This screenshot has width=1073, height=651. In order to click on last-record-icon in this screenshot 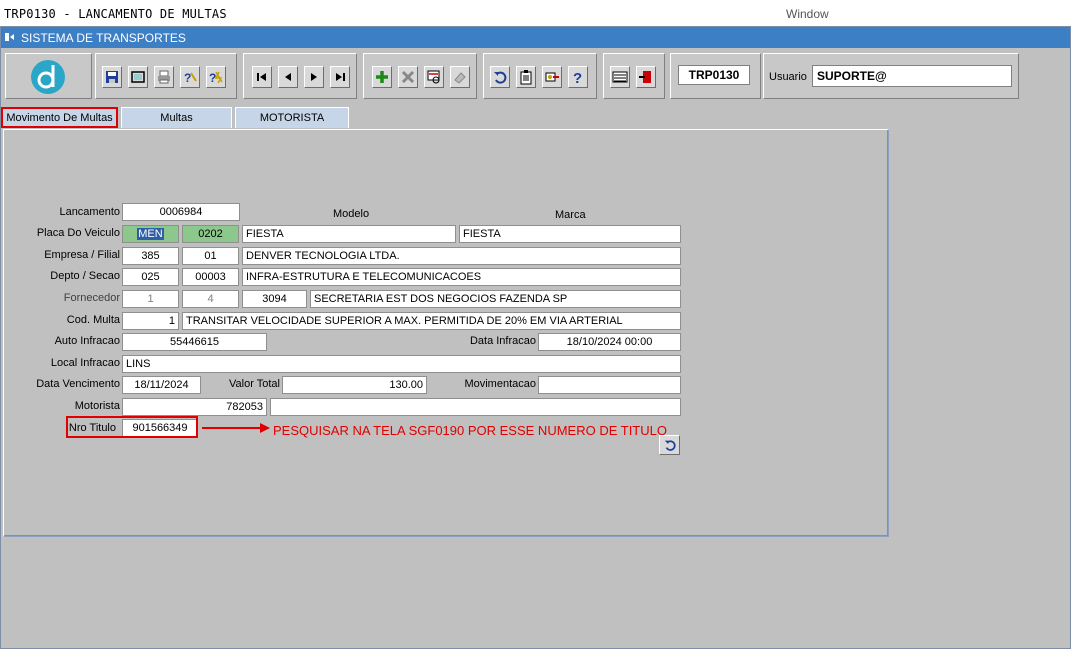, I will do `click(340, 77)`.